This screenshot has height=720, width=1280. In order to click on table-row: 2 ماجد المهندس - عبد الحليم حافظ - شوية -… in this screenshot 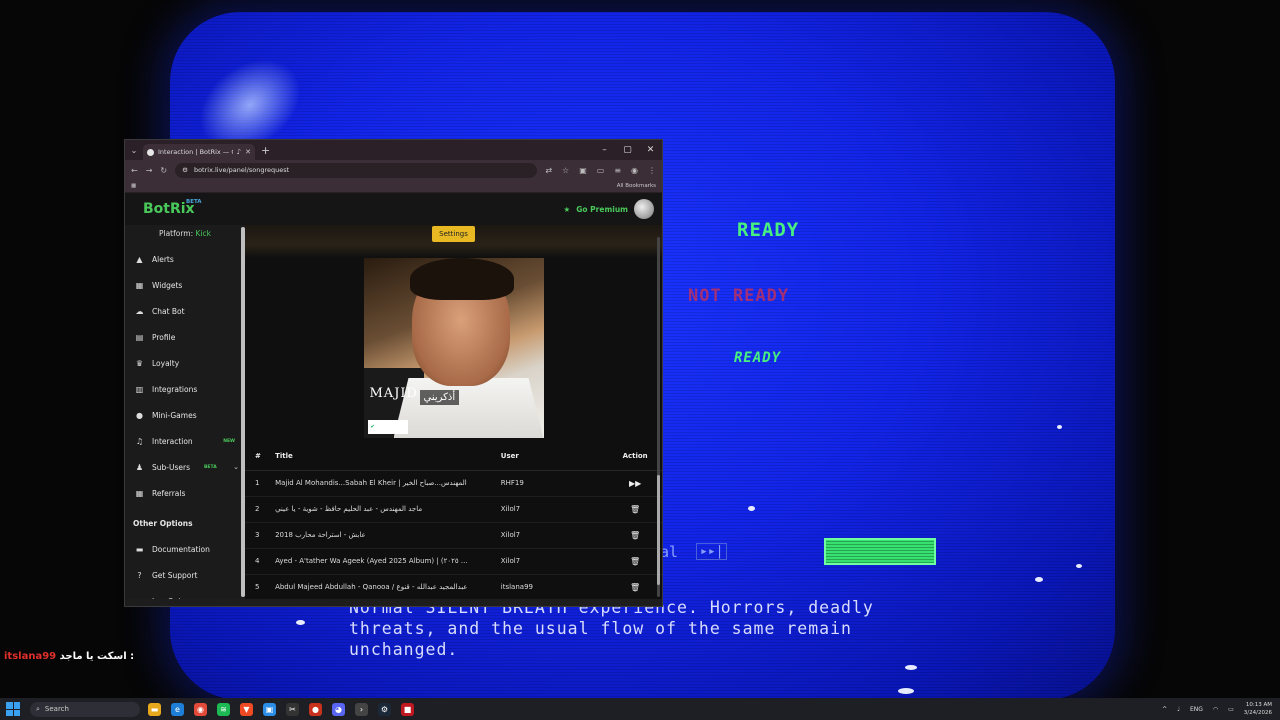, I will do `click(453, 509)`.